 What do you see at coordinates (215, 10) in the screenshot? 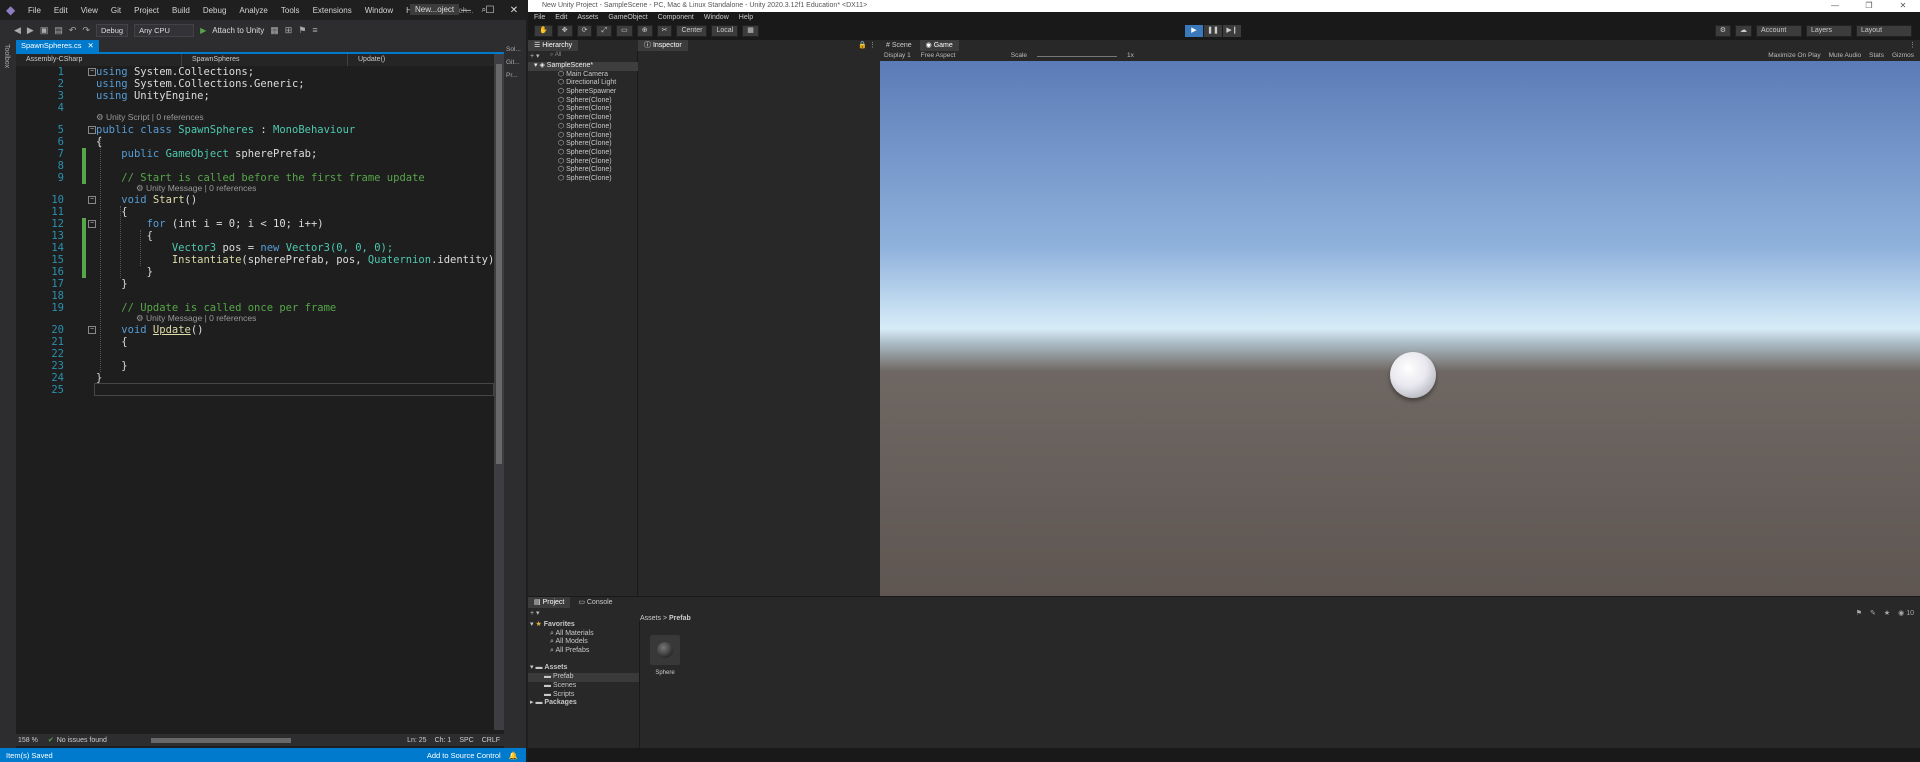
I see `menu-debug: Debug` at bounding box center [215, 10].